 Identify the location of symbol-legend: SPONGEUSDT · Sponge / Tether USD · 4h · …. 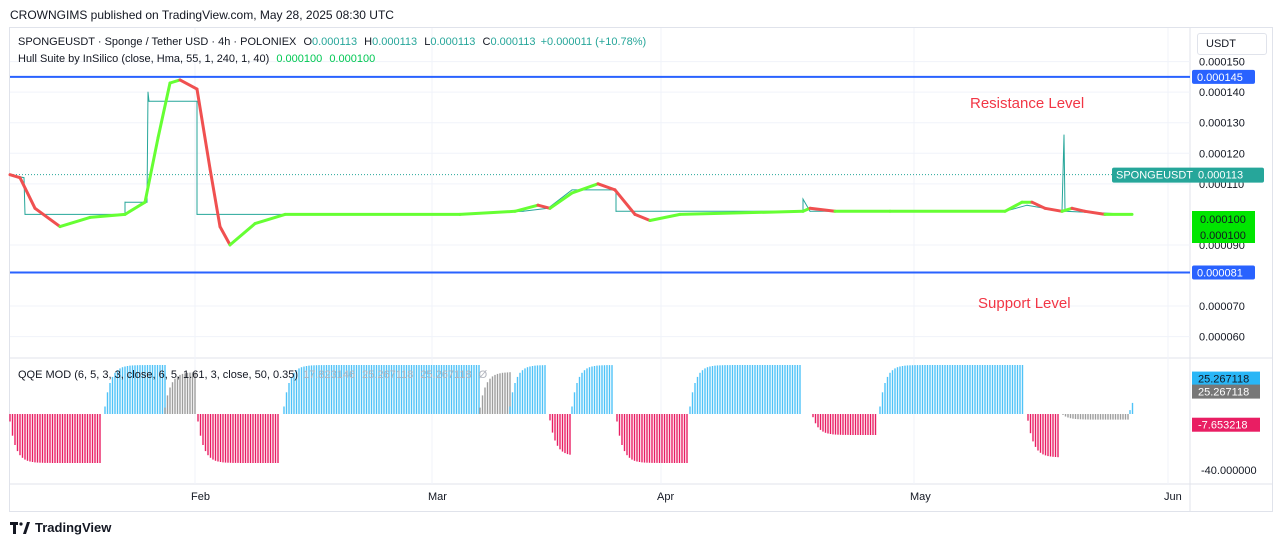
(332, 42).